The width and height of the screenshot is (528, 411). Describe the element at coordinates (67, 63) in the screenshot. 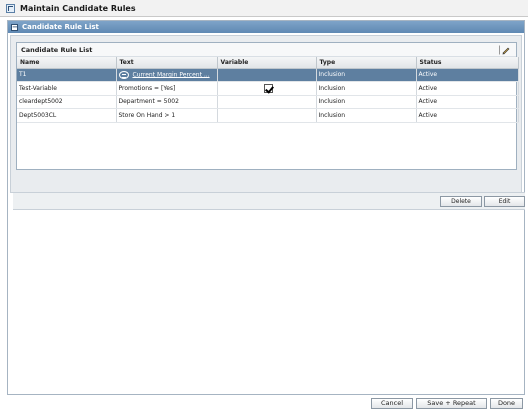

I see `column-header-name: Name` at that location.